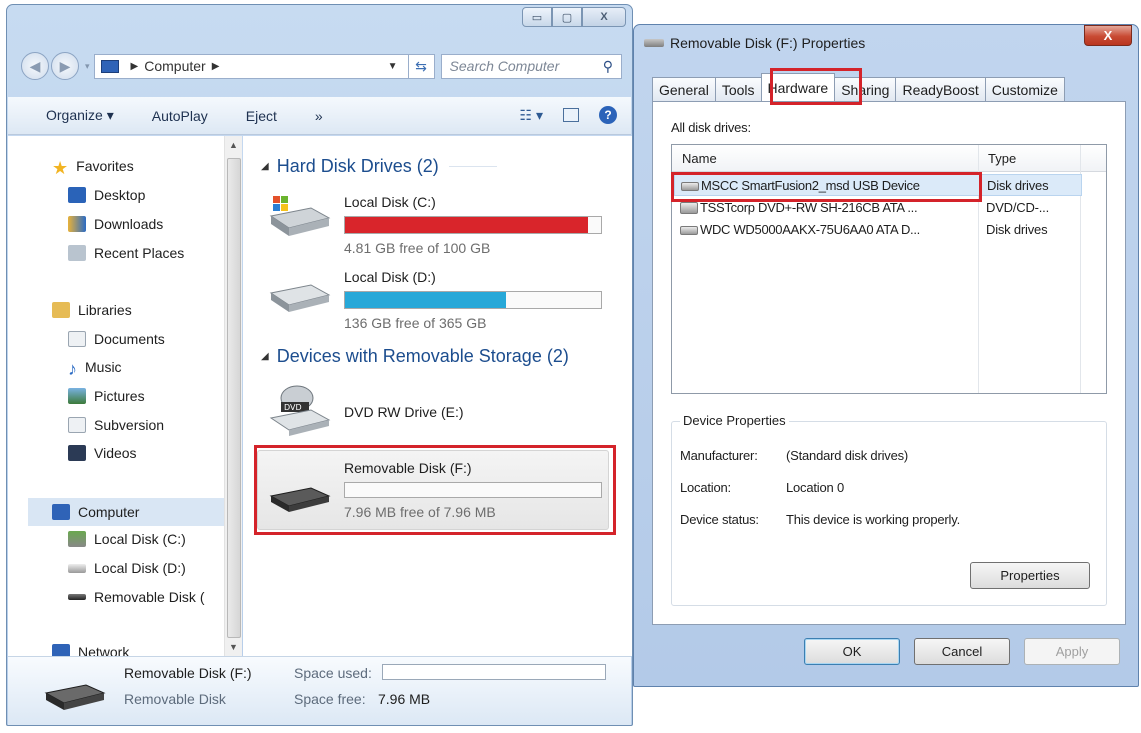 Image resolution: width=1141 pixels, height=733 pixels. Describe the element at coordinates (319, 116) in the screenshot. I see `more-commands-button: »` at that location.